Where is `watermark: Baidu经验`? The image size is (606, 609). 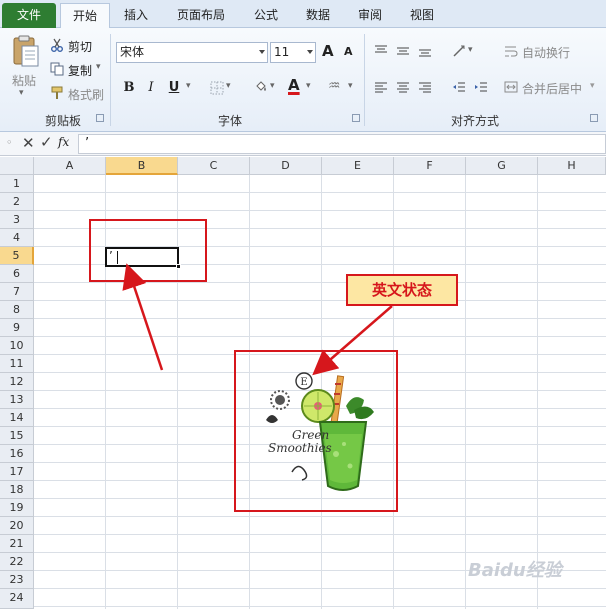
watermark: Baidu经验 is located at coordinates (515, 570).